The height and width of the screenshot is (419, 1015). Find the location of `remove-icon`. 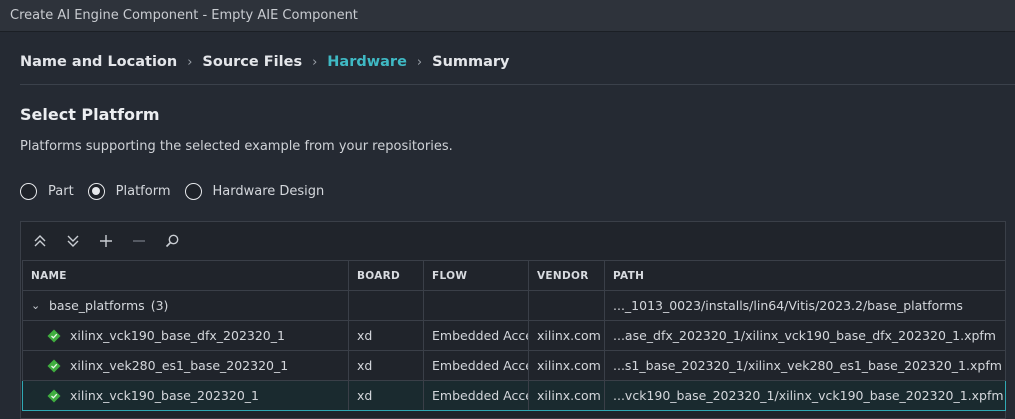

remove-icon is located at coordinates (139, 241).